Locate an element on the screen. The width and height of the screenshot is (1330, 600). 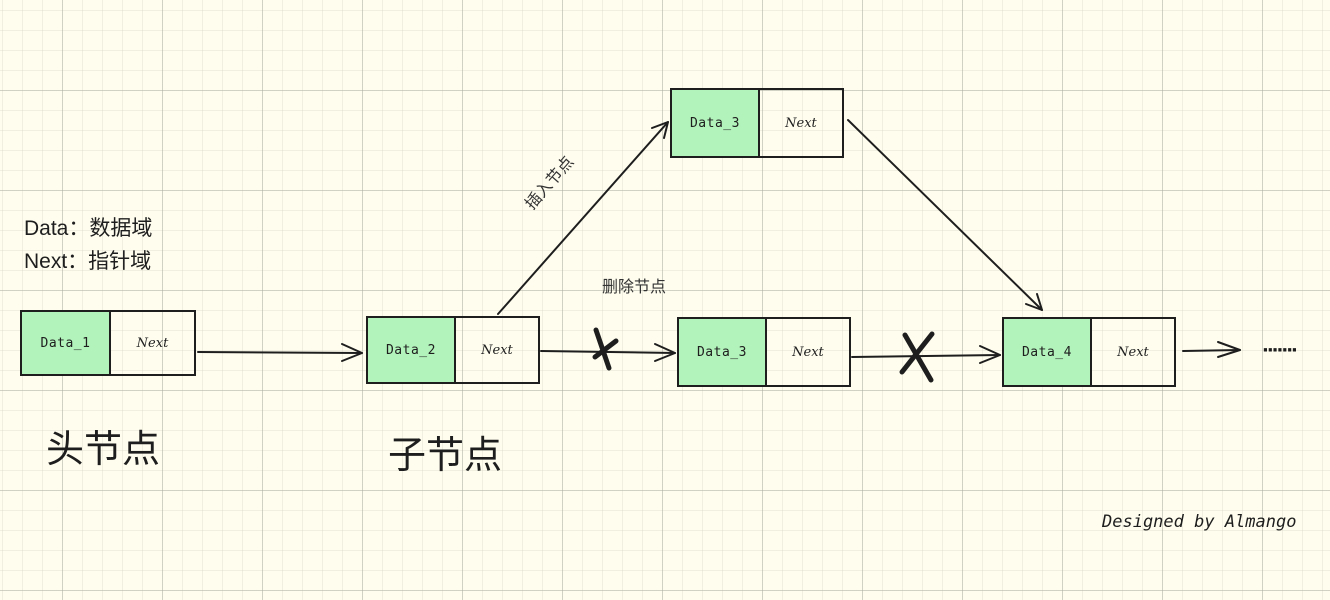
node-child-2: Data_2 Next is located at coordinates (453, 350).